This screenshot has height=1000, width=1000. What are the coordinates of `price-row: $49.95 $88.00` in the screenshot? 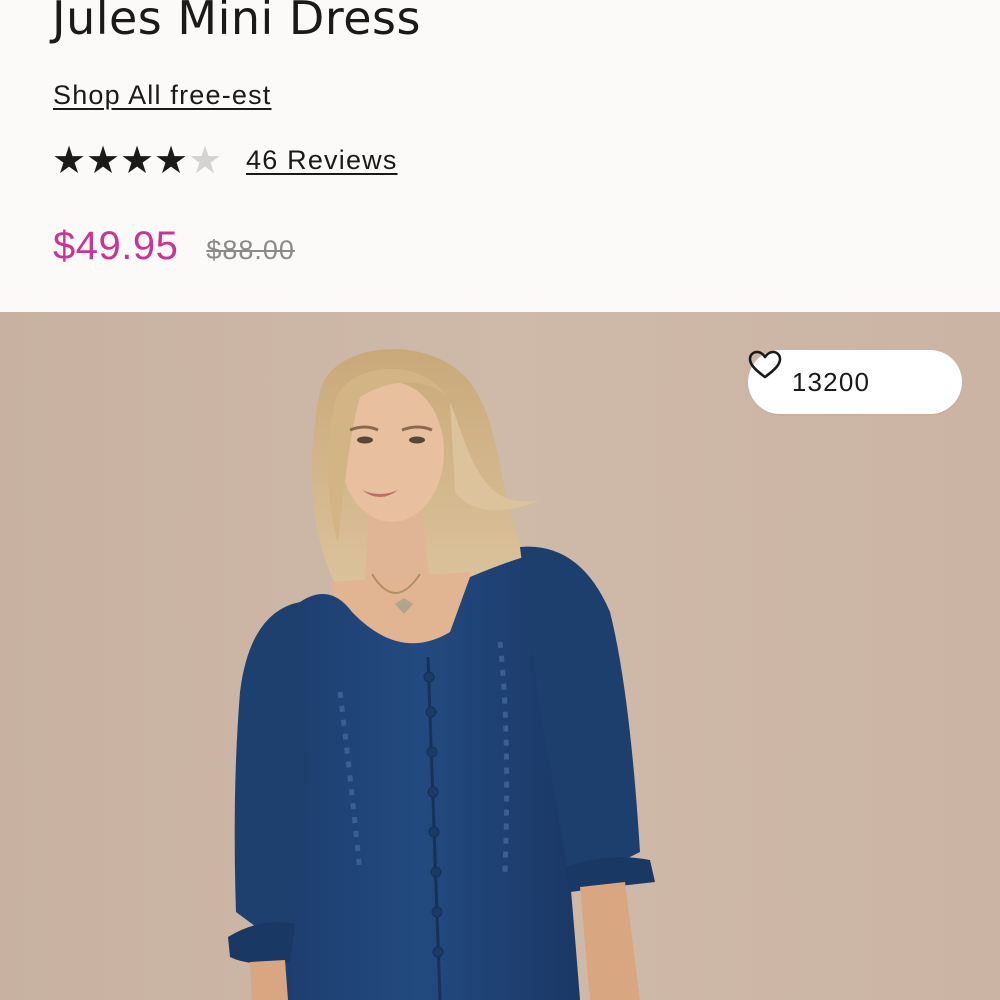 It's located at (174, 246).